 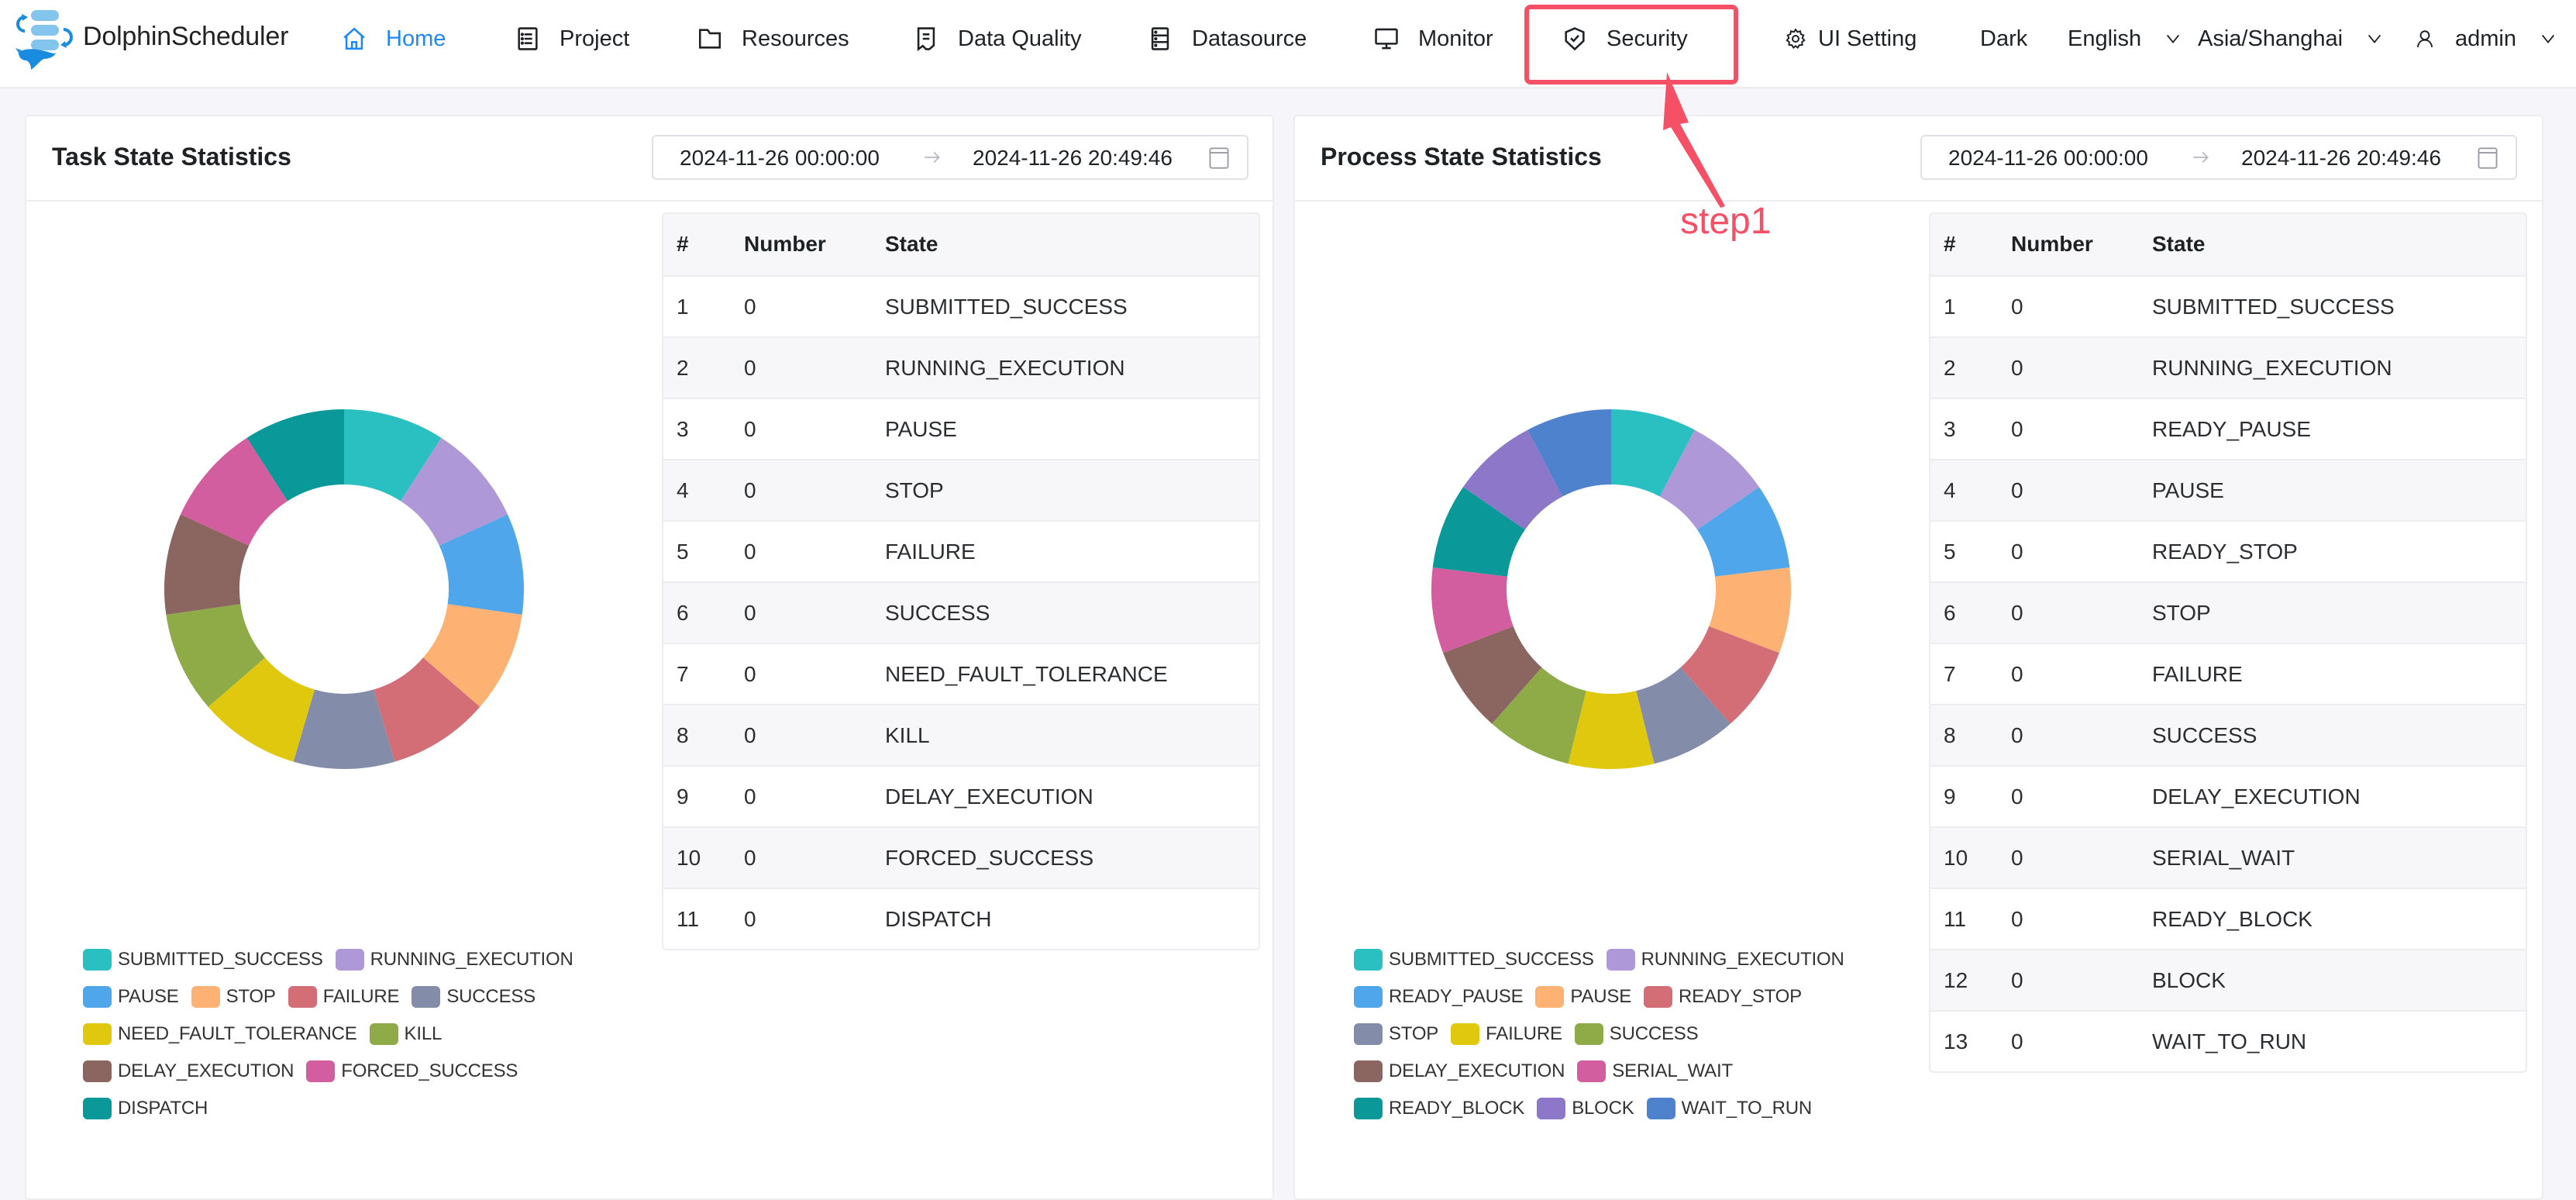 What do you see at coordinates (2272, 368) in the screenshot?
I see `row-state: RUNNING_EXECUTION` at bounding box center [2272, 368].